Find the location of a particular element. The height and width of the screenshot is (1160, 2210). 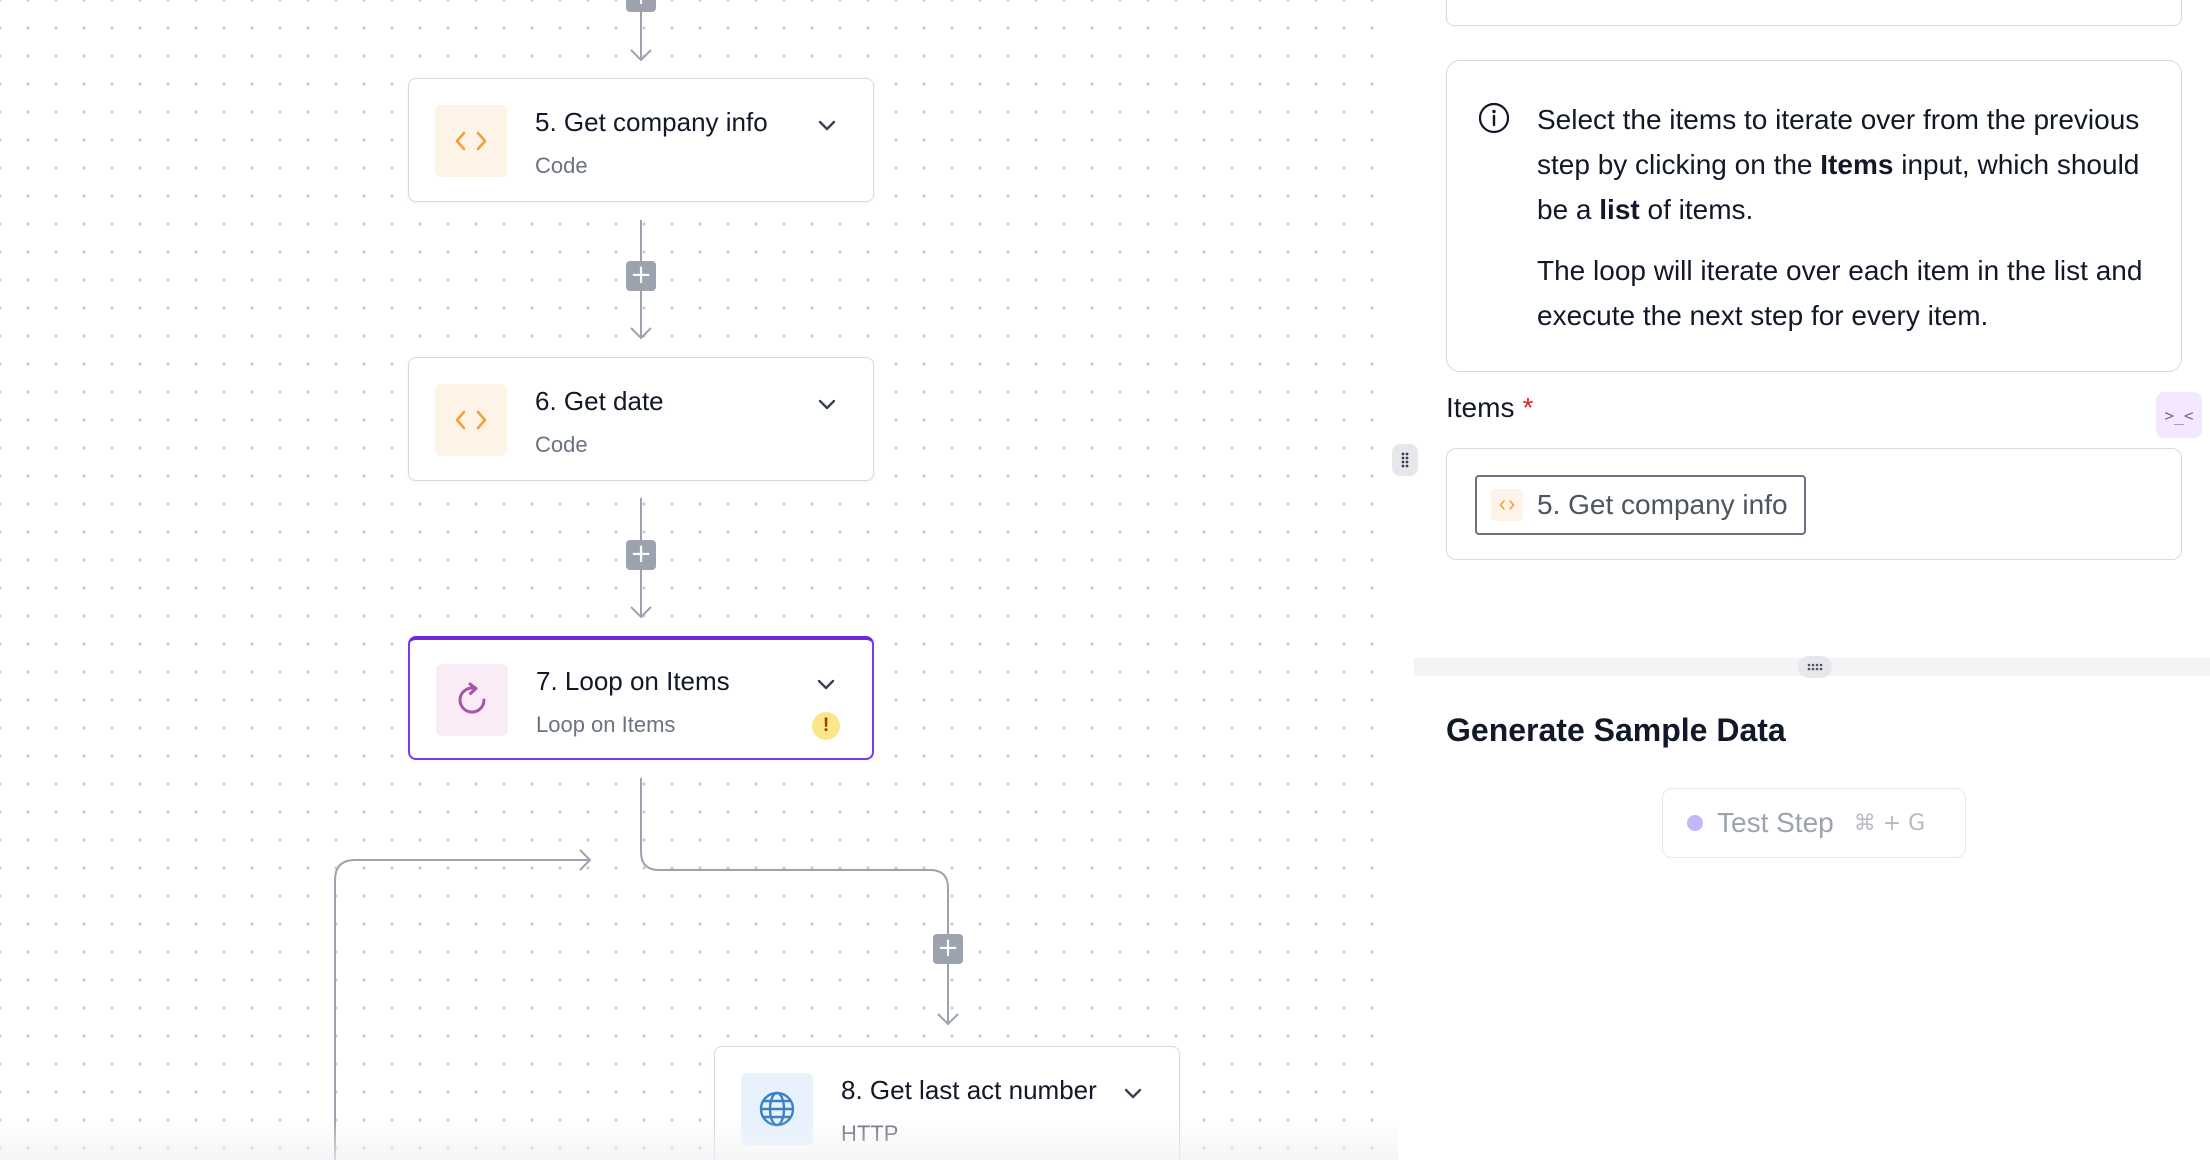

warning-icon: ! is located at coordinates (826, 726).